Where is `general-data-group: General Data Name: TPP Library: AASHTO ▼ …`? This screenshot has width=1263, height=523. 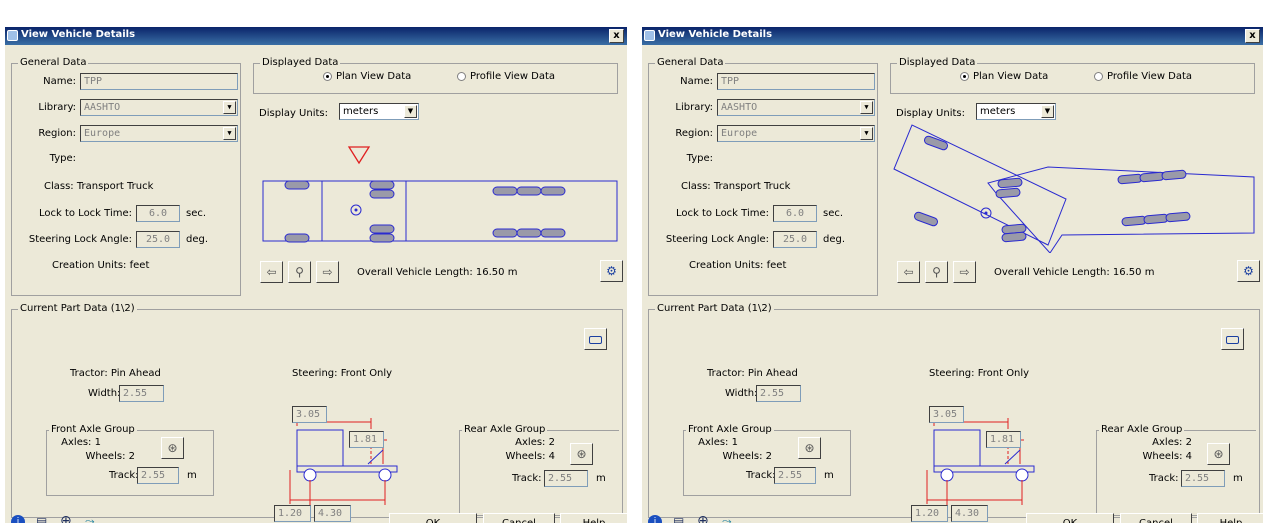 general-data-group: General Data Name: TPP Library: AASHTO ▼ … is located at coordinates (763, 176).